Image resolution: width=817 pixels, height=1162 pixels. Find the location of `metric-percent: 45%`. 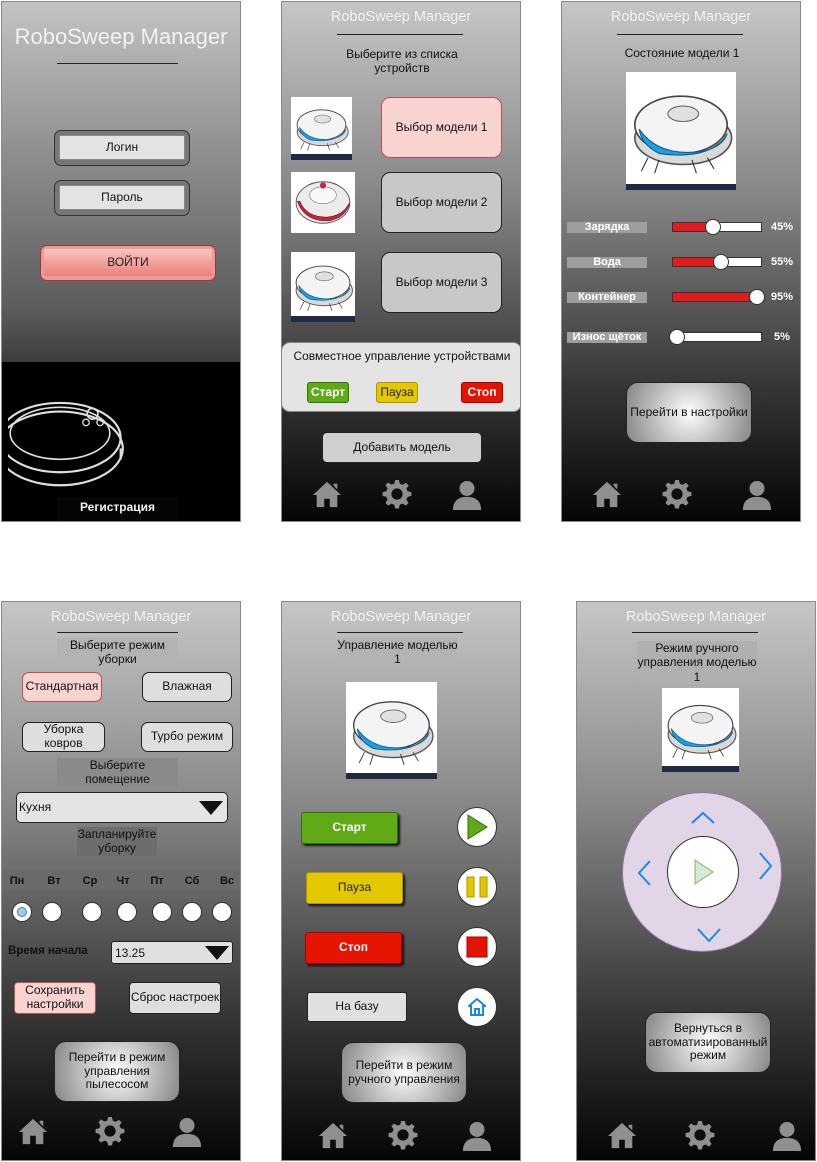

metric-percent: 45% is located at coordinates (782, 227).